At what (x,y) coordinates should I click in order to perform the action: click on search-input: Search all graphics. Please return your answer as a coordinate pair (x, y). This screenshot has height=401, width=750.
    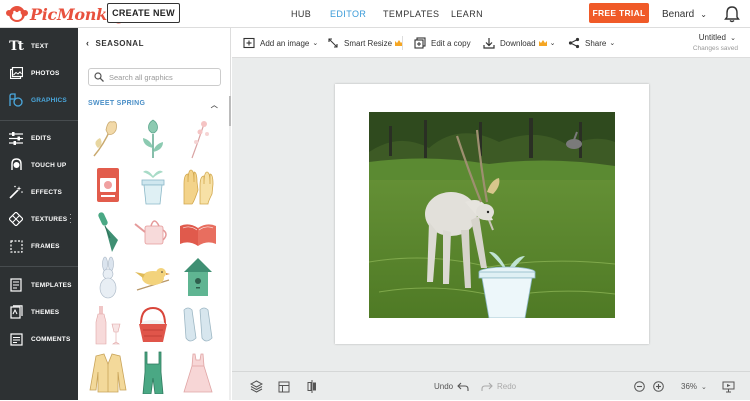
    Looking at the image, I should click on (154, 77).